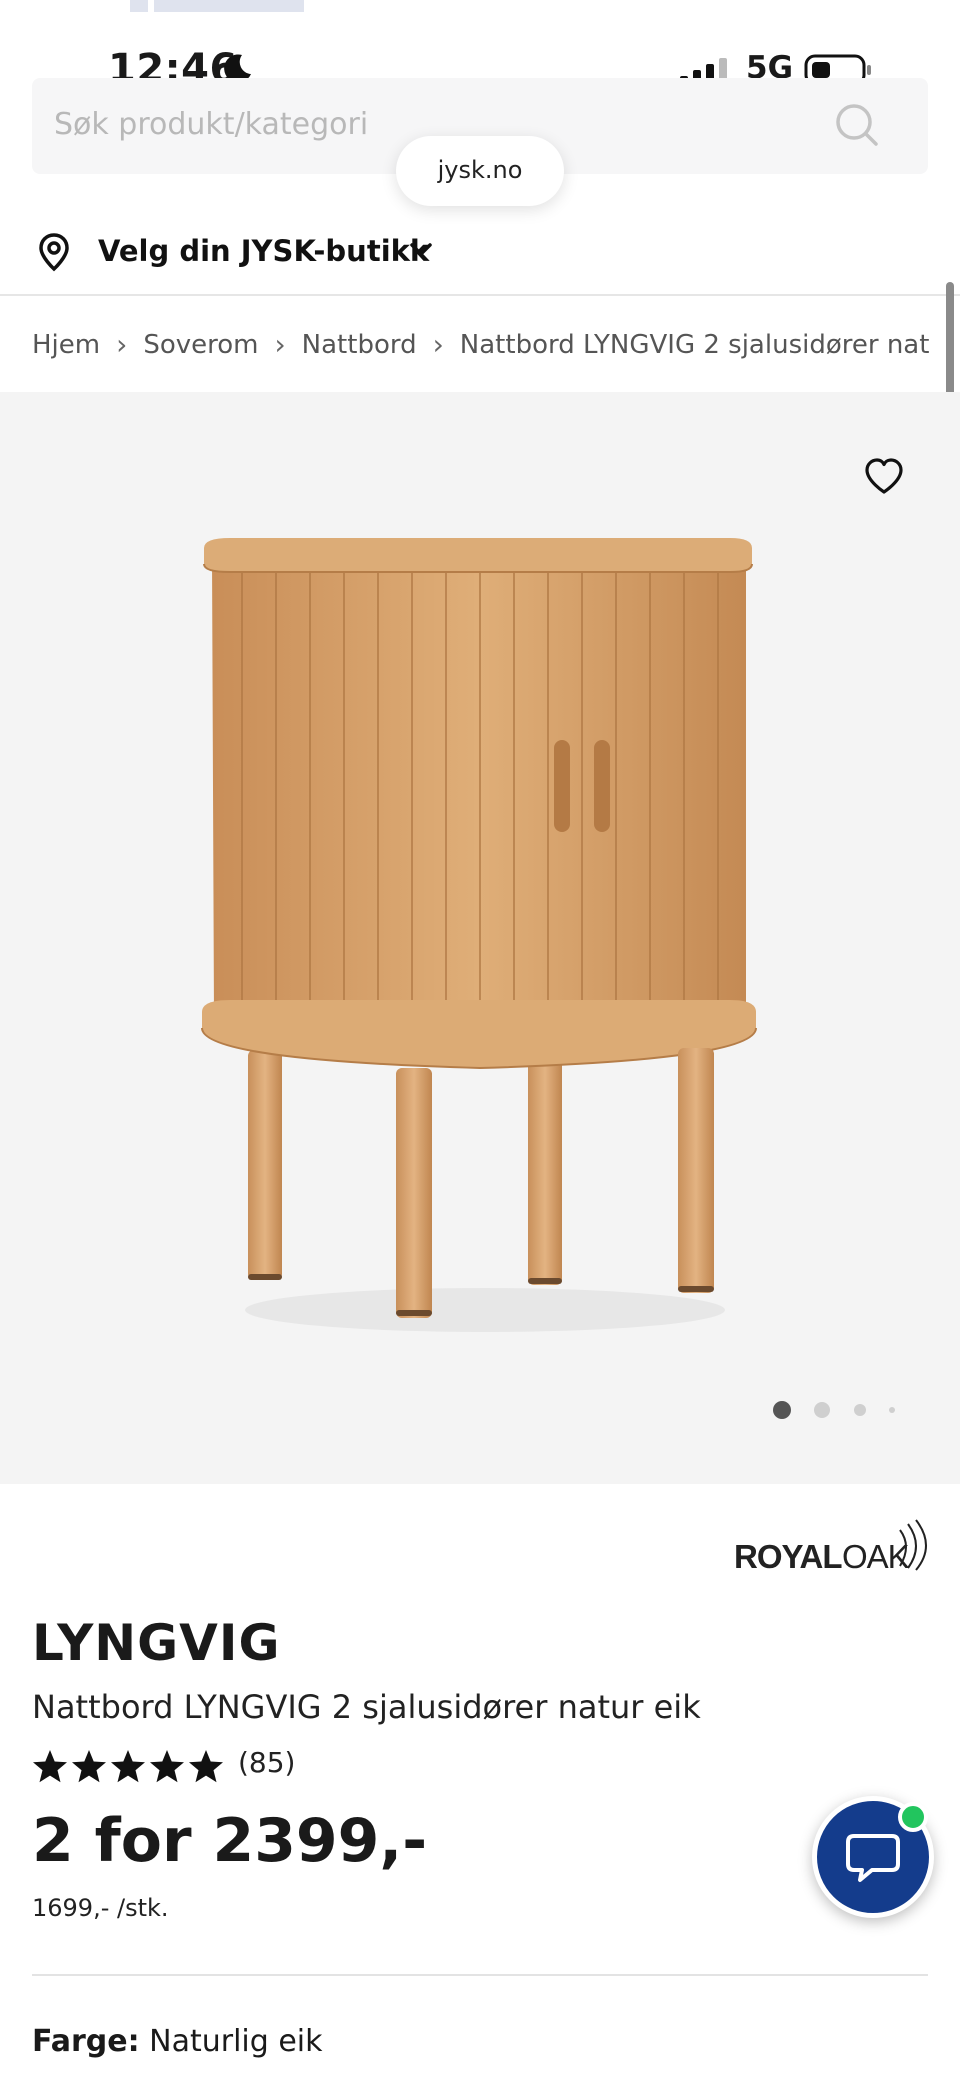  What do you see at coordinates (359, 345) in the screenshot?
I see `breadcrumb-item-nattbord: Nattbord` at bounding box center [359, 345].